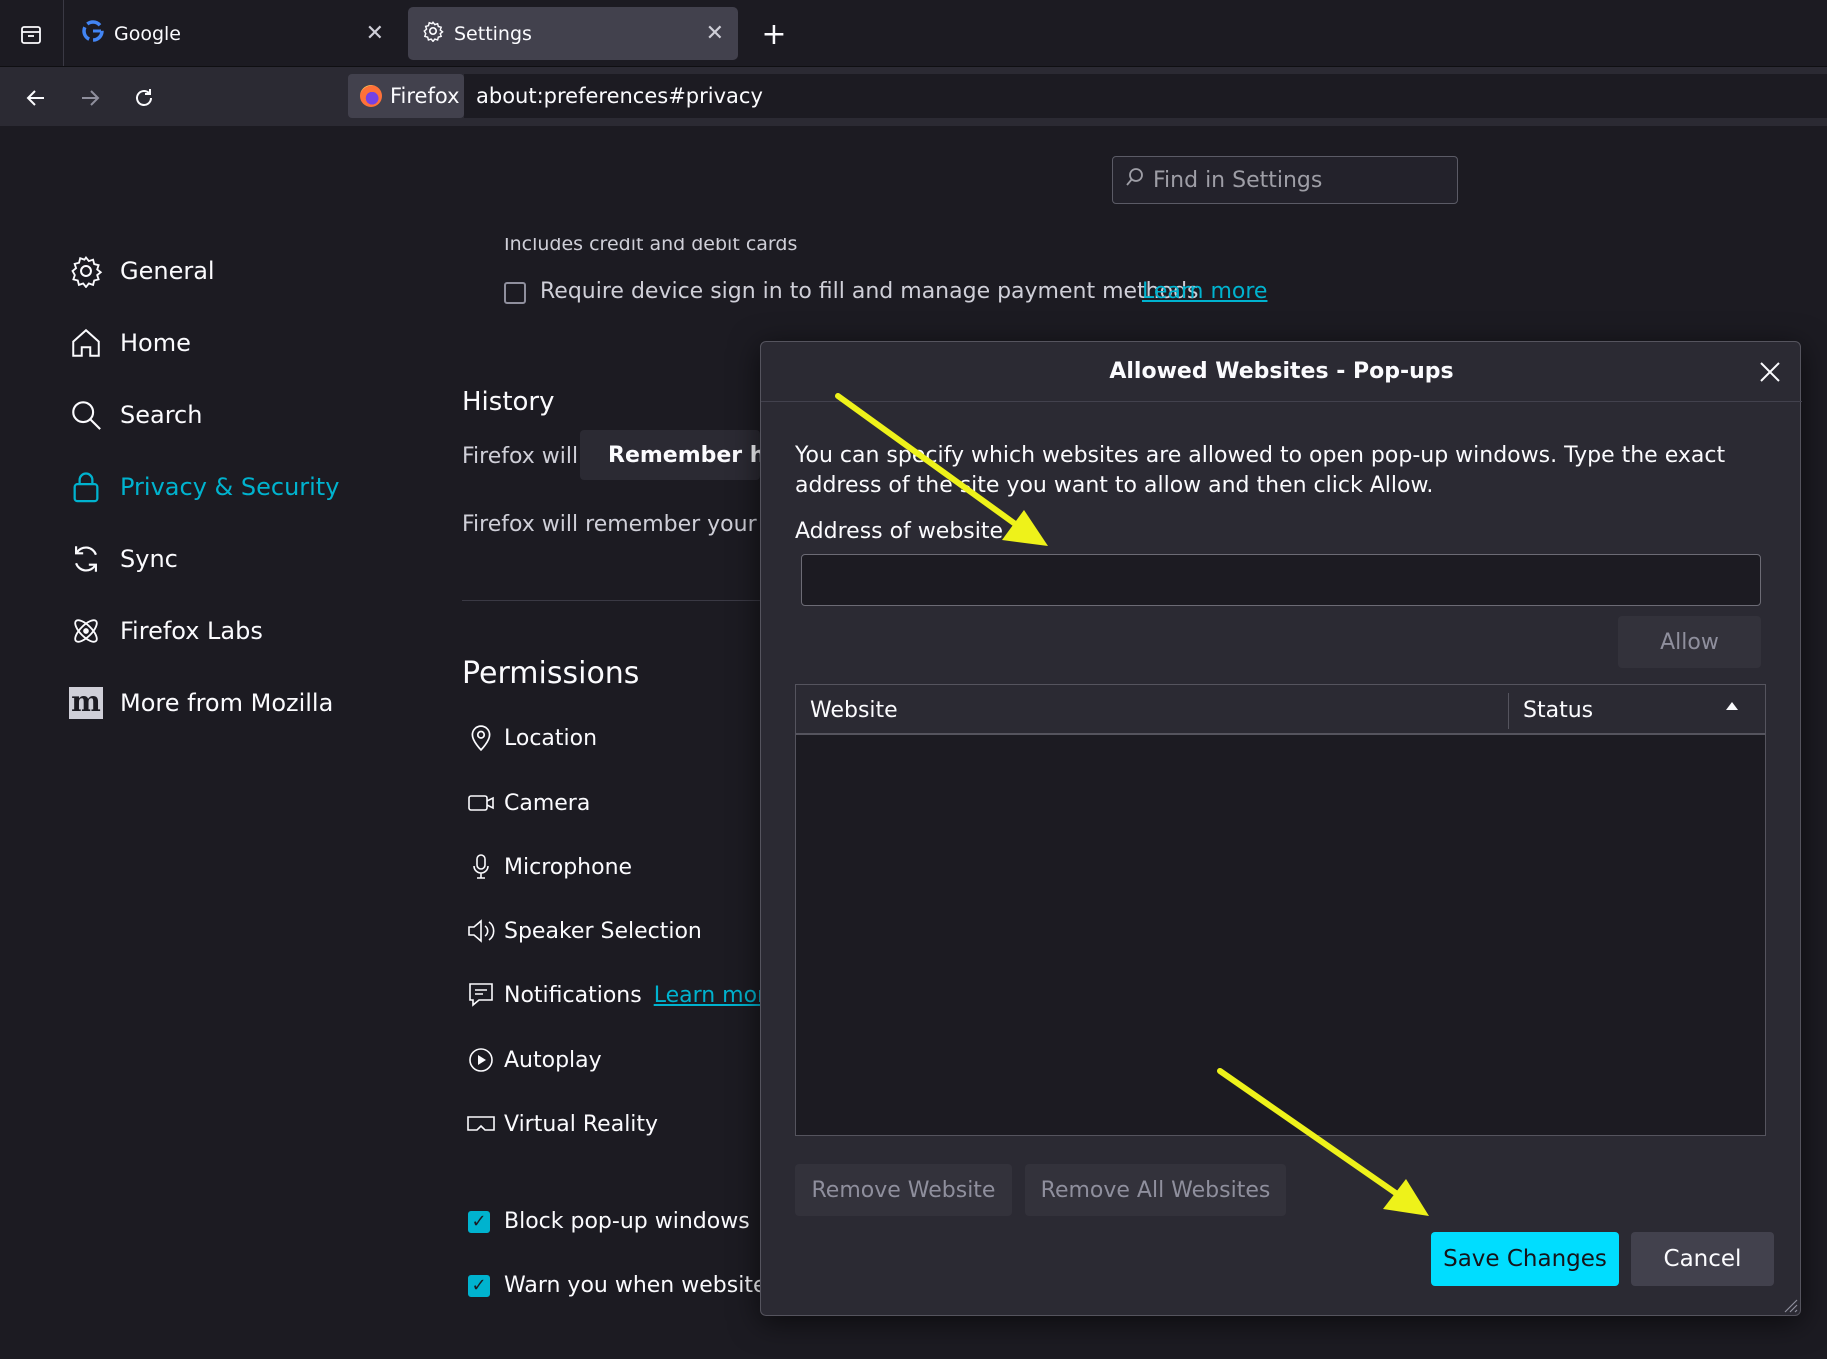 This screenshot has width=1827, height=1359. I want to click on home-icon, so click(86, 343).